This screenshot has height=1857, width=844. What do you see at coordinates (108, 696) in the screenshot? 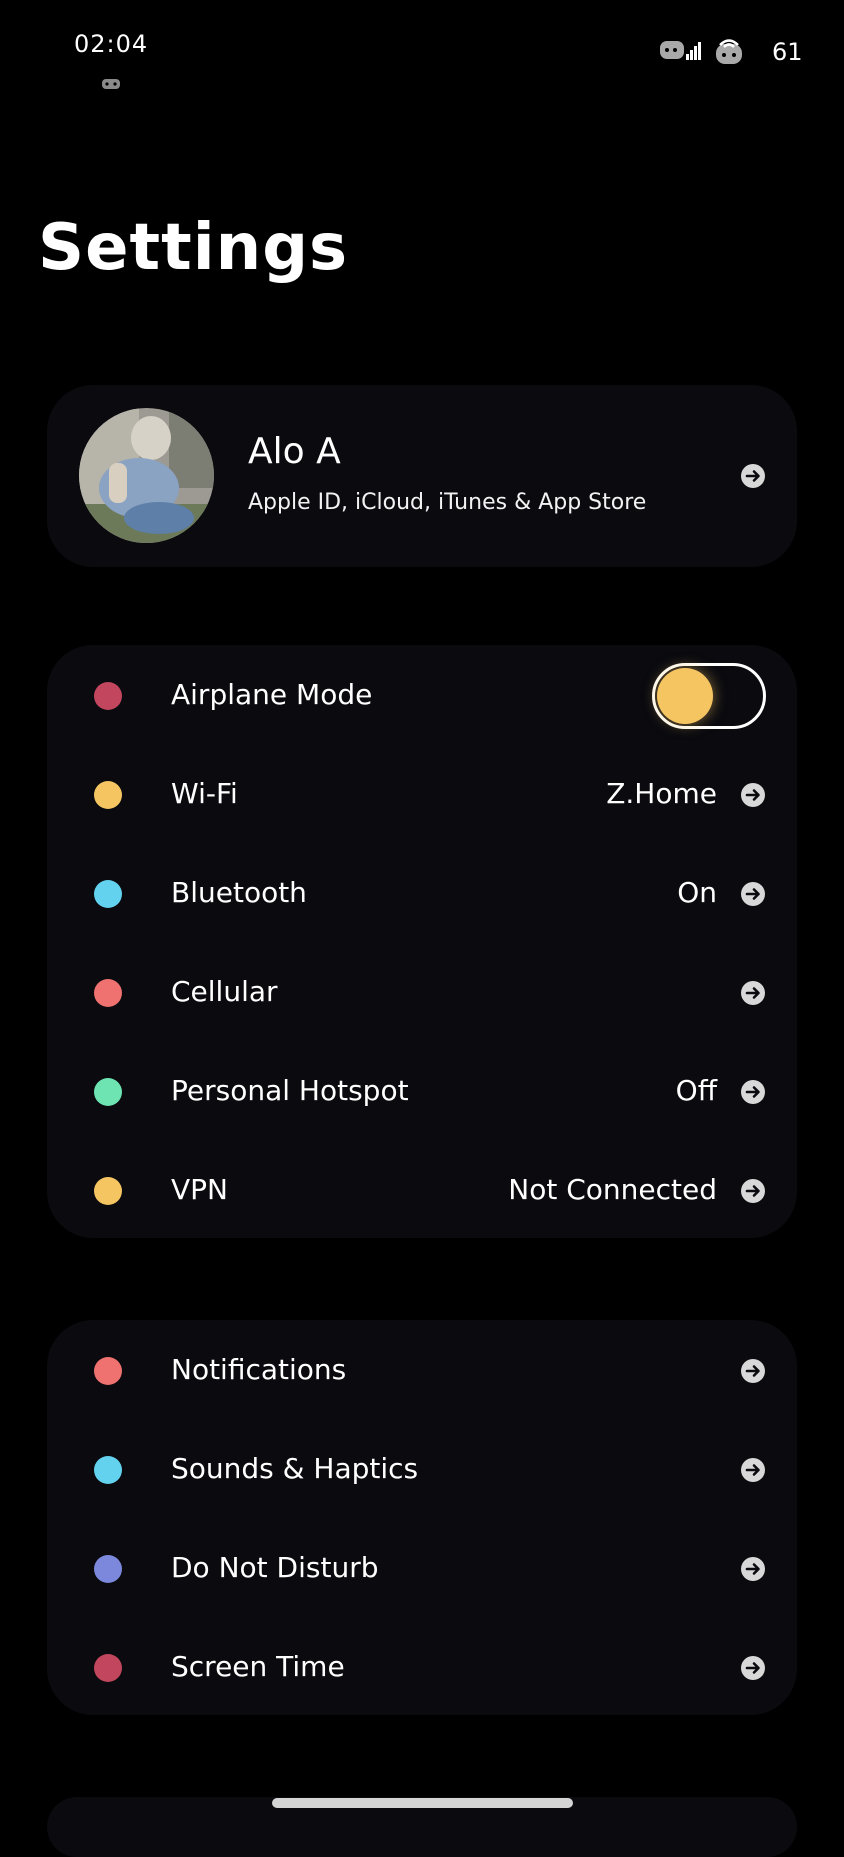
I see `airplane-mode-dot` at bounding box center [108, 696].